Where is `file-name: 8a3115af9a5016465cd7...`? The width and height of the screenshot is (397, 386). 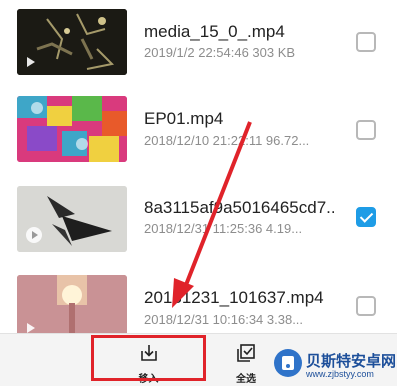
file-name: 8a3115af9a5016465cd7... is located at coordinates (239, 207).